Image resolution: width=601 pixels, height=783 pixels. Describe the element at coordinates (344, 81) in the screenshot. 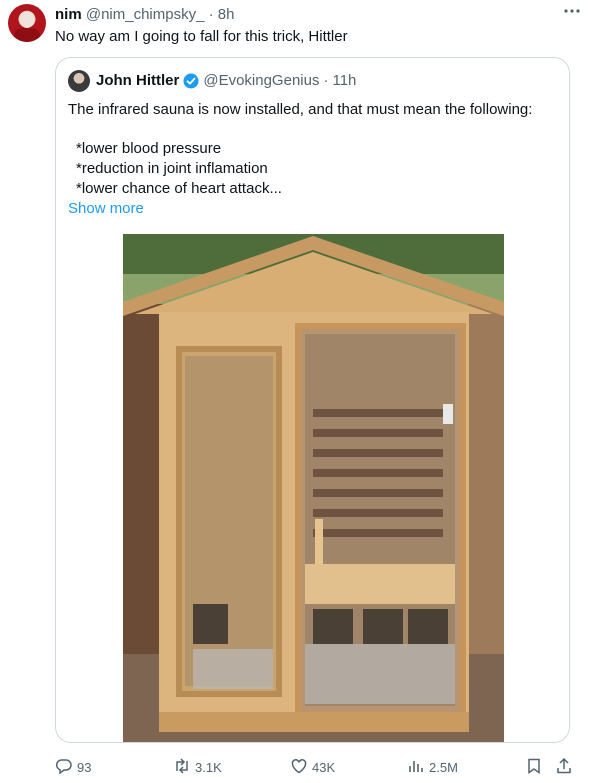

I see `quoted-time: 11h` at that location.